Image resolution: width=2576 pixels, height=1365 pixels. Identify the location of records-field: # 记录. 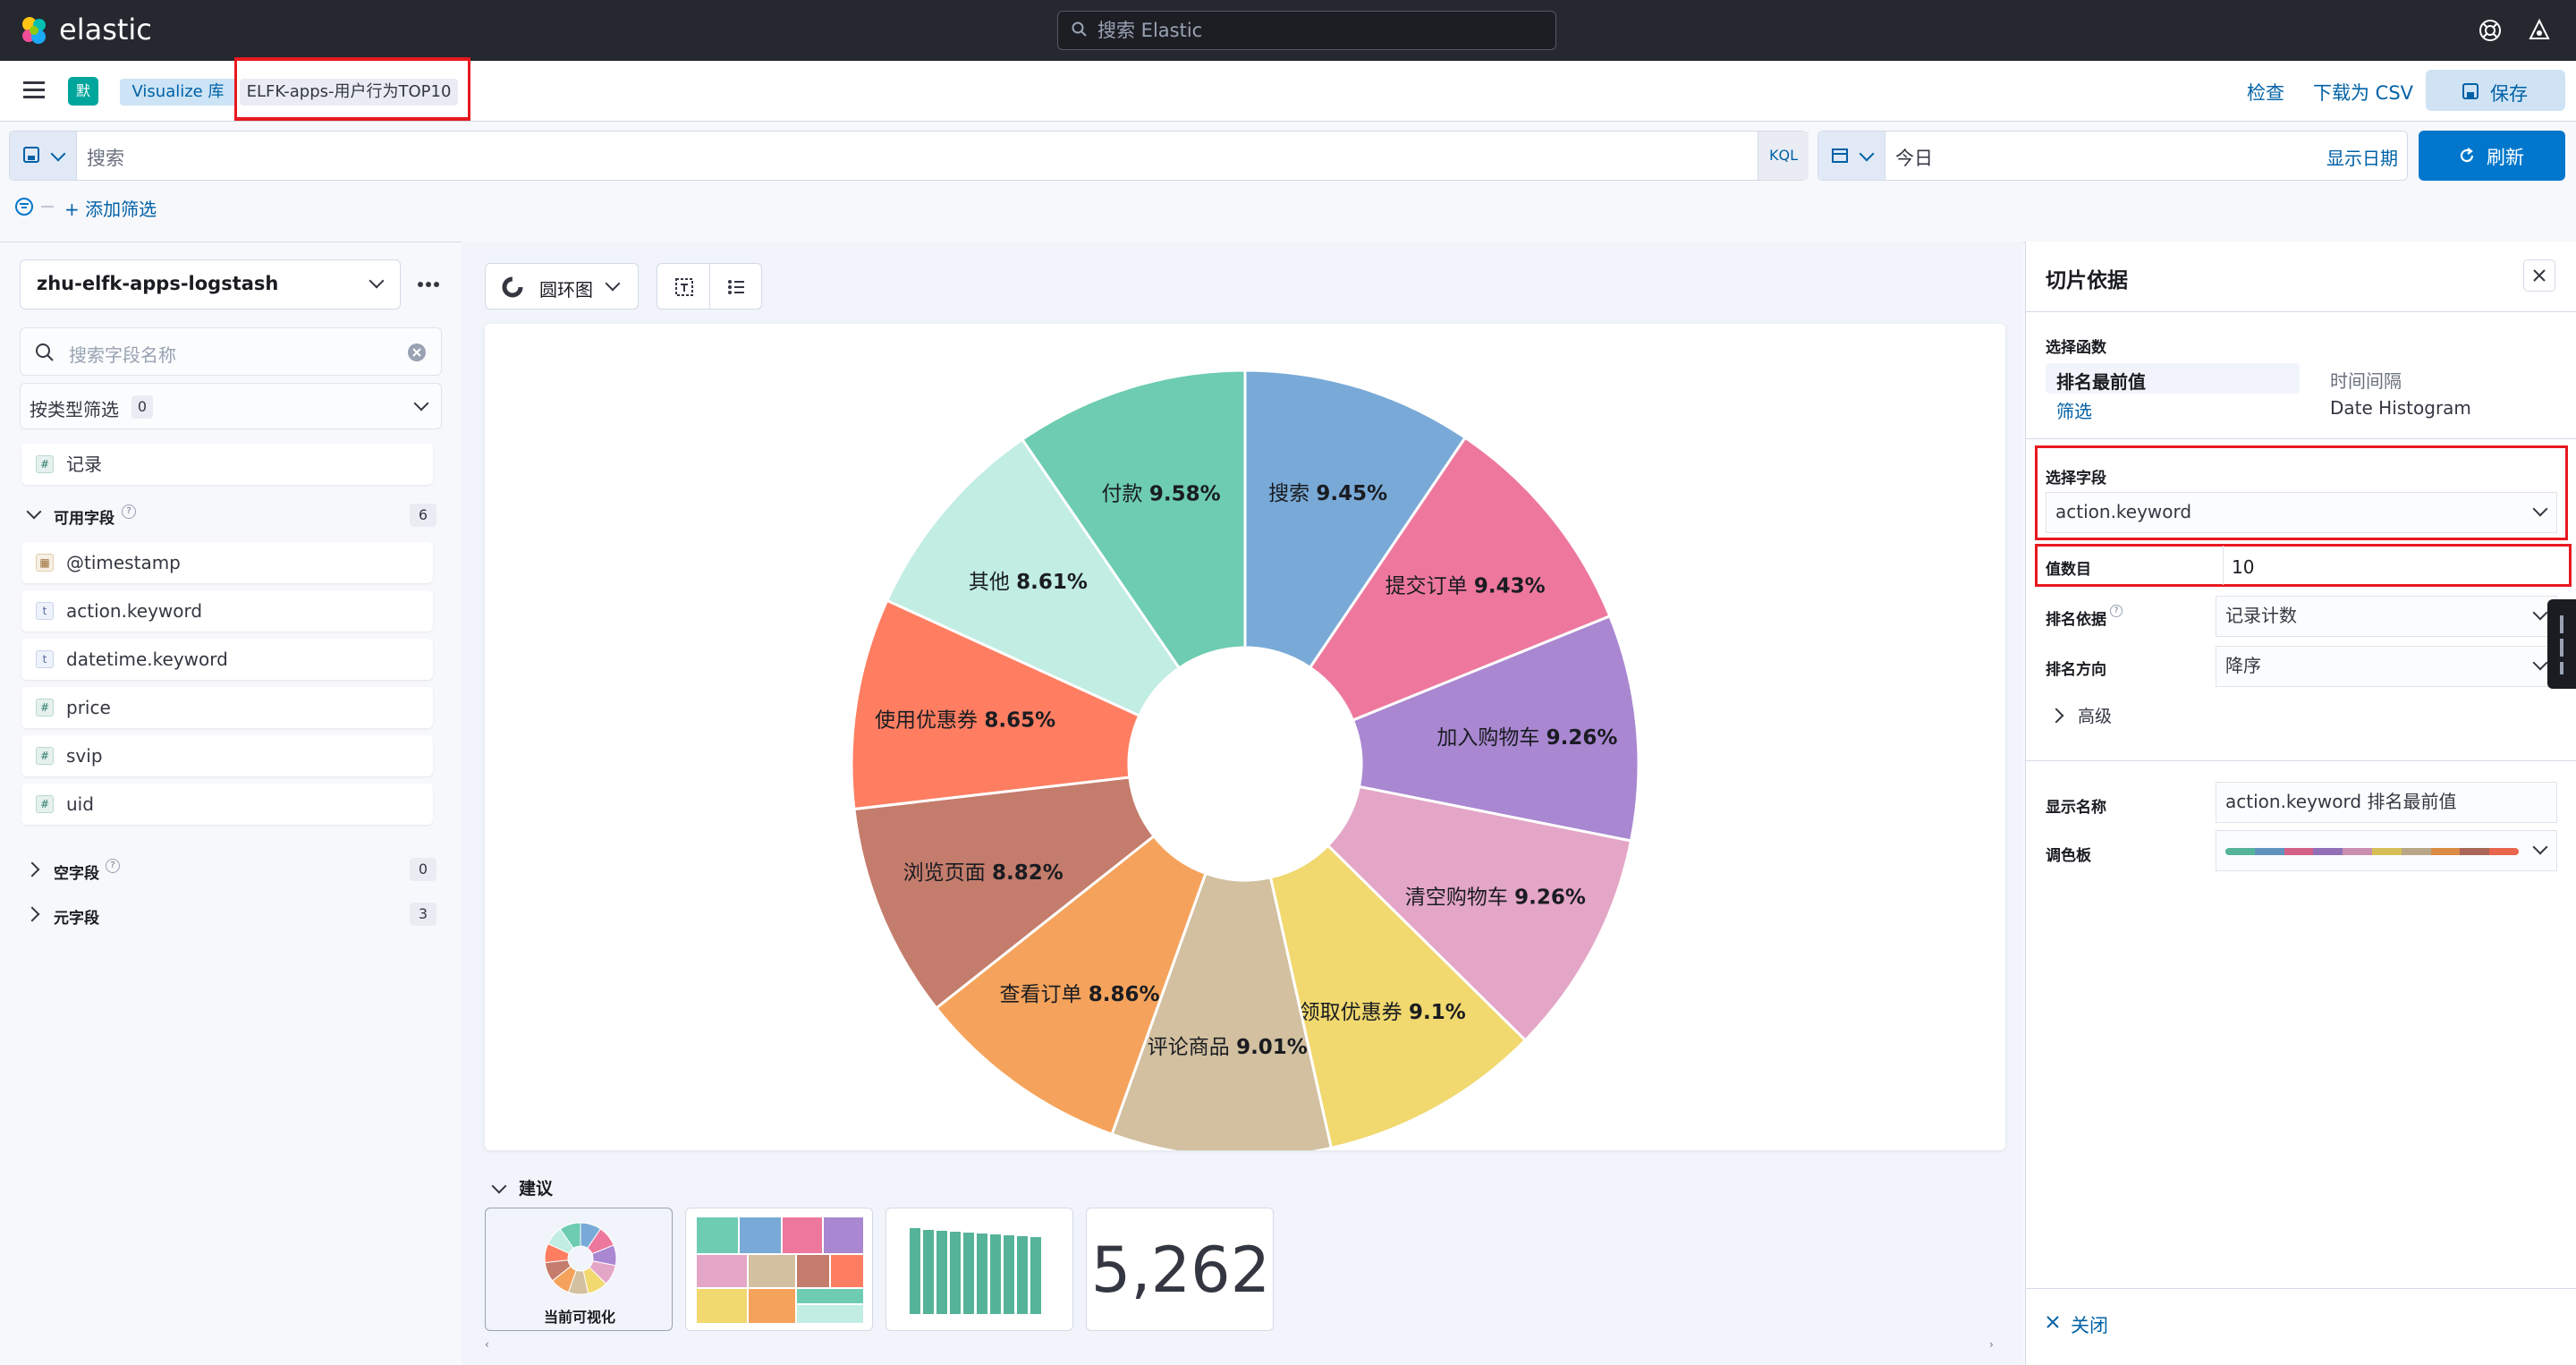
(227, 464).